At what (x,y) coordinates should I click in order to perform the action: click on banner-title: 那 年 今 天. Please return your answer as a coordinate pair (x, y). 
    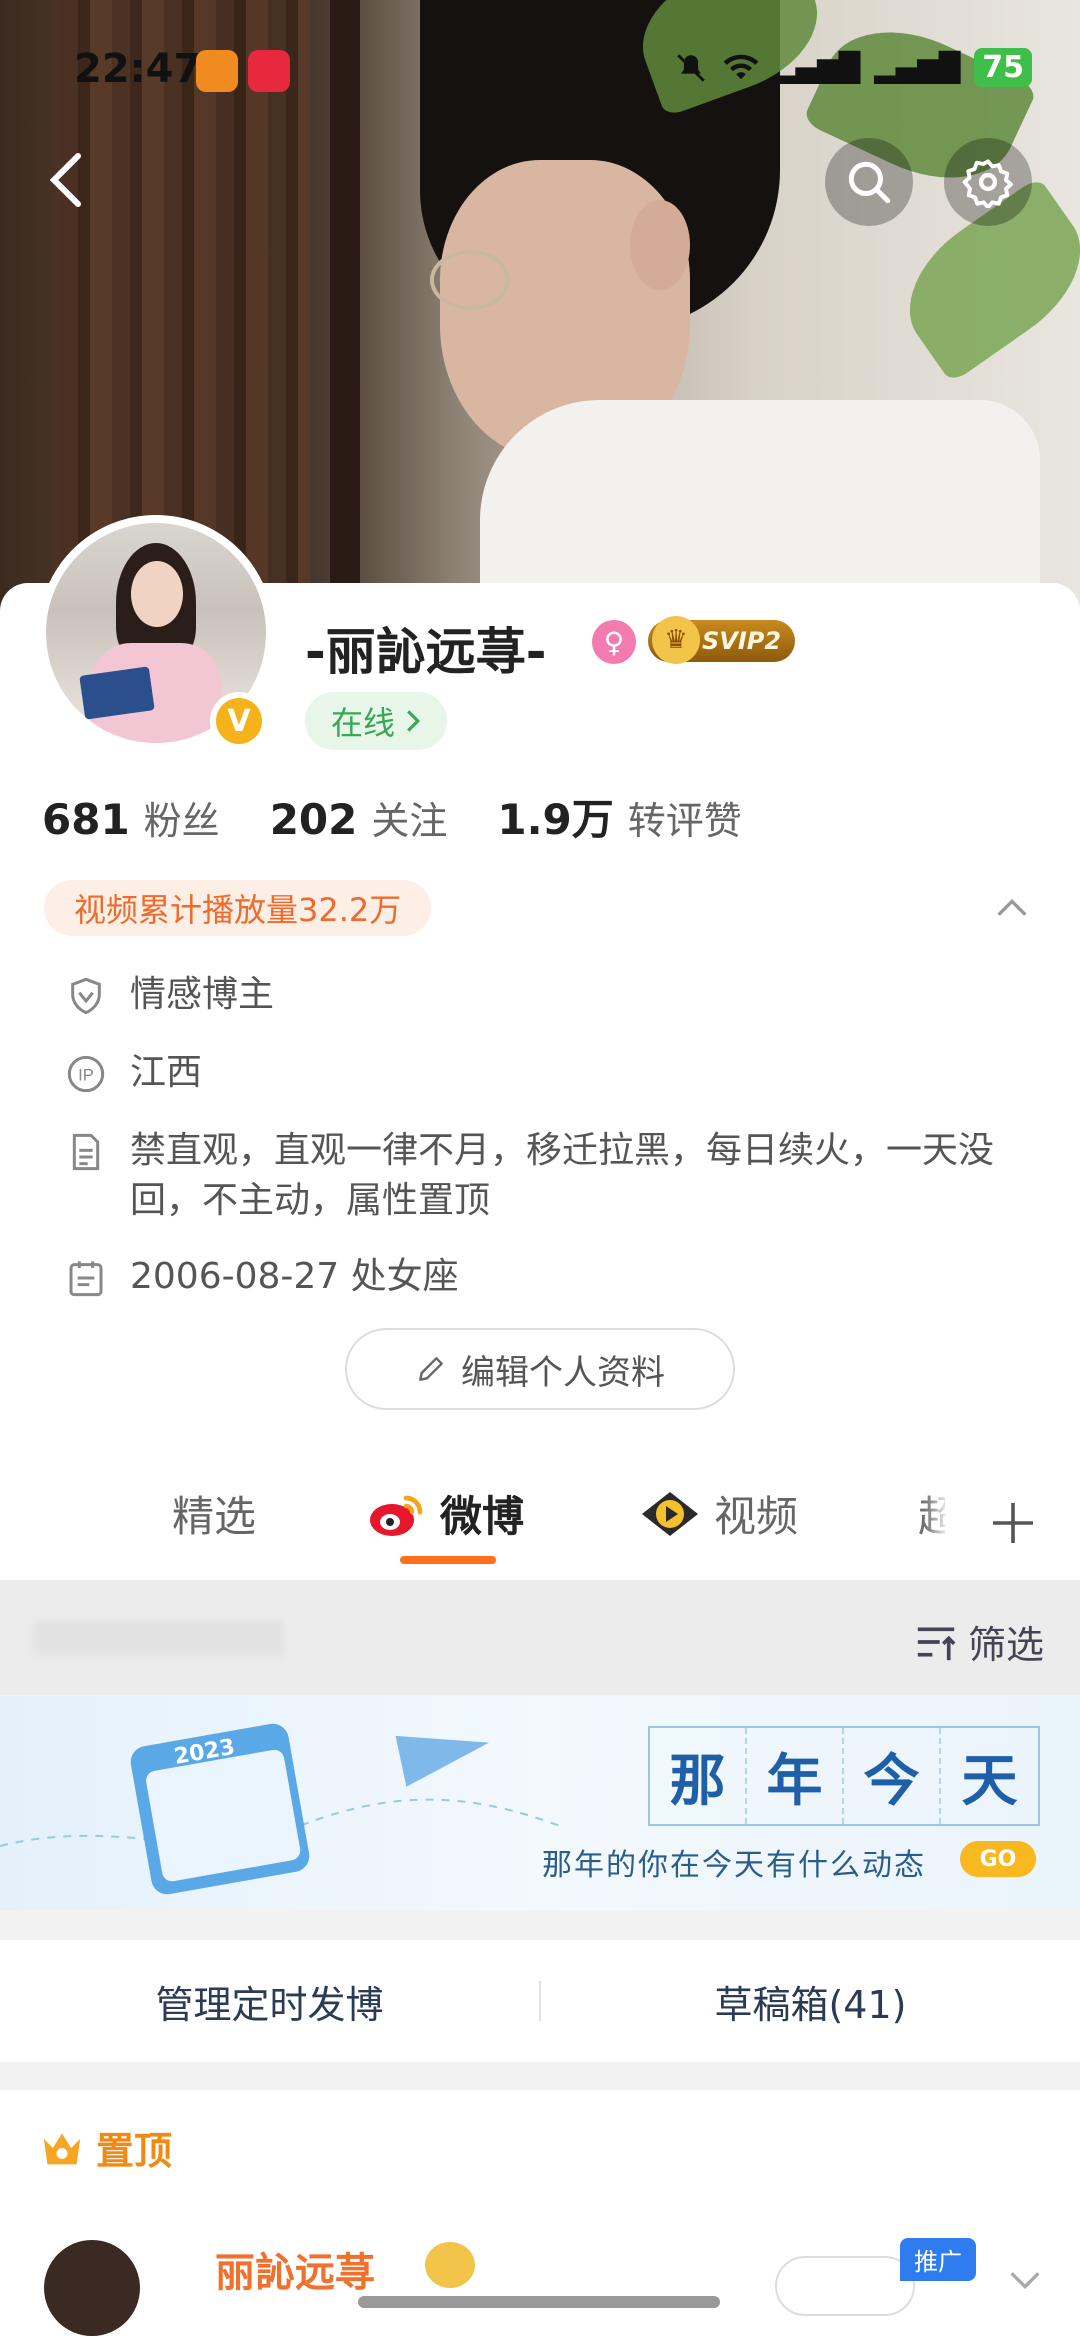
    Looking at the image, I should click on (844, 1776).